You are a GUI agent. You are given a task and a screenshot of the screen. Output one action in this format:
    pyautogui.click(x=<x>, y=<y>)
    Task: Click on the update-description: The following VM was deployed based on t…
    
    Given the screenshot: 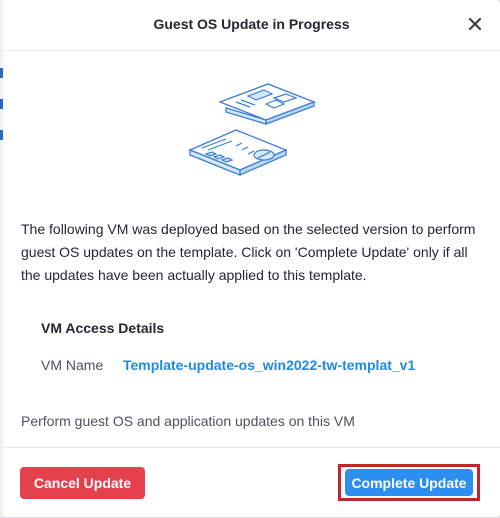 What is the action you would take?
    pyautogui.click(x=248, y=252)
    